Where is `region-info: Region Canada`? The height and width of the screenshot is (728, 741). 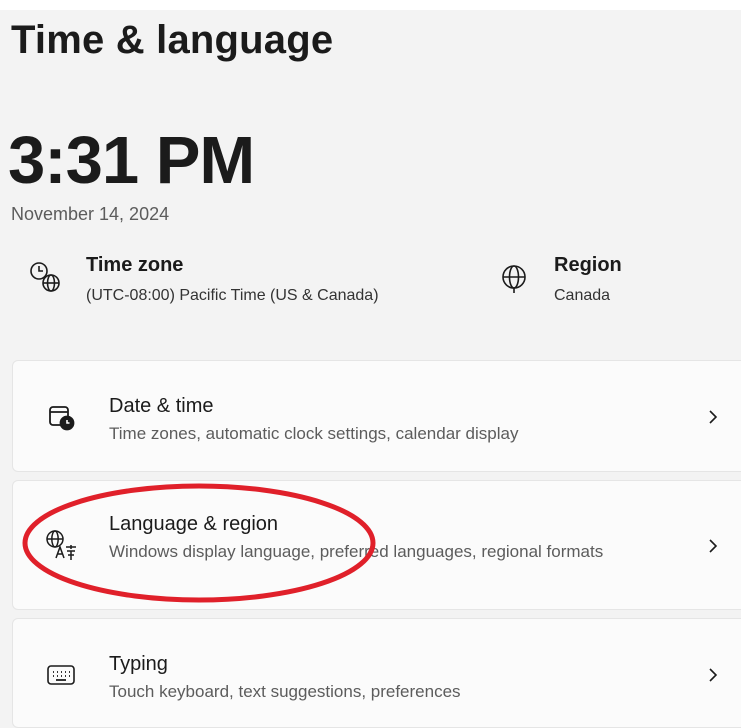 region-info: Region Canada is located at coordinates (558, 280).